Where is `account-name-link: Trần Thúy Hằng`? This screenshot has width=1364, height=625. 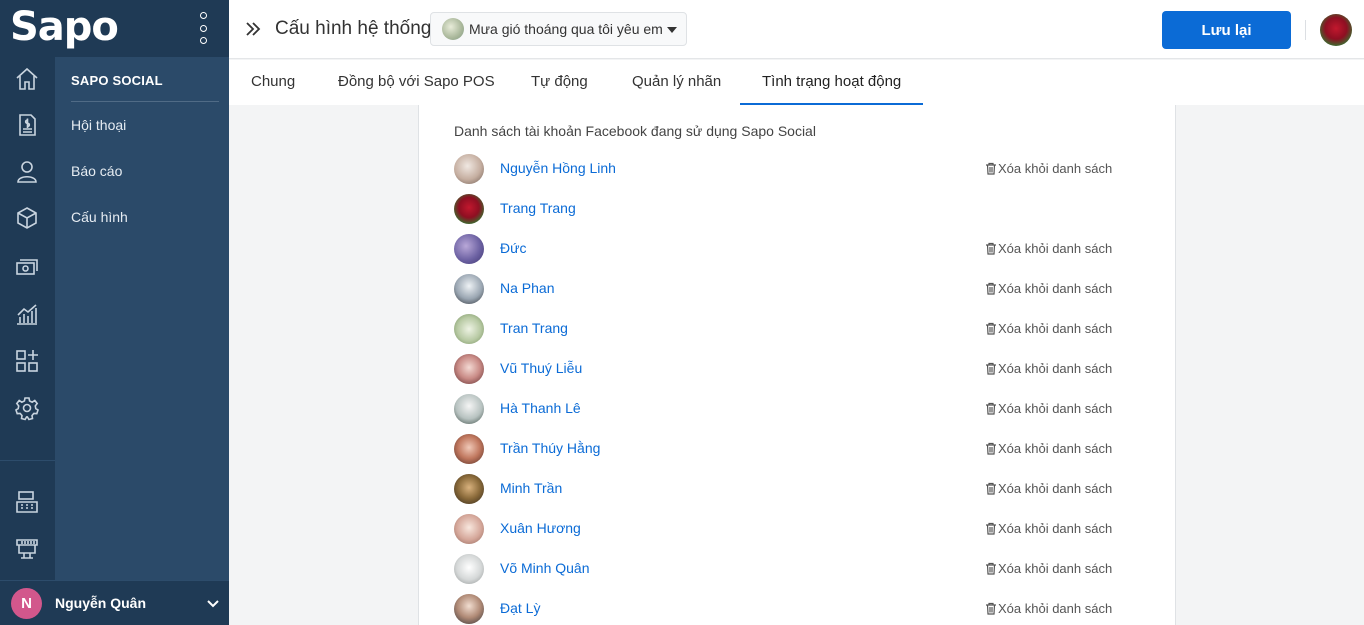
account-name-link: Trần Thúy Hằng is located at coordinates (550, 448).